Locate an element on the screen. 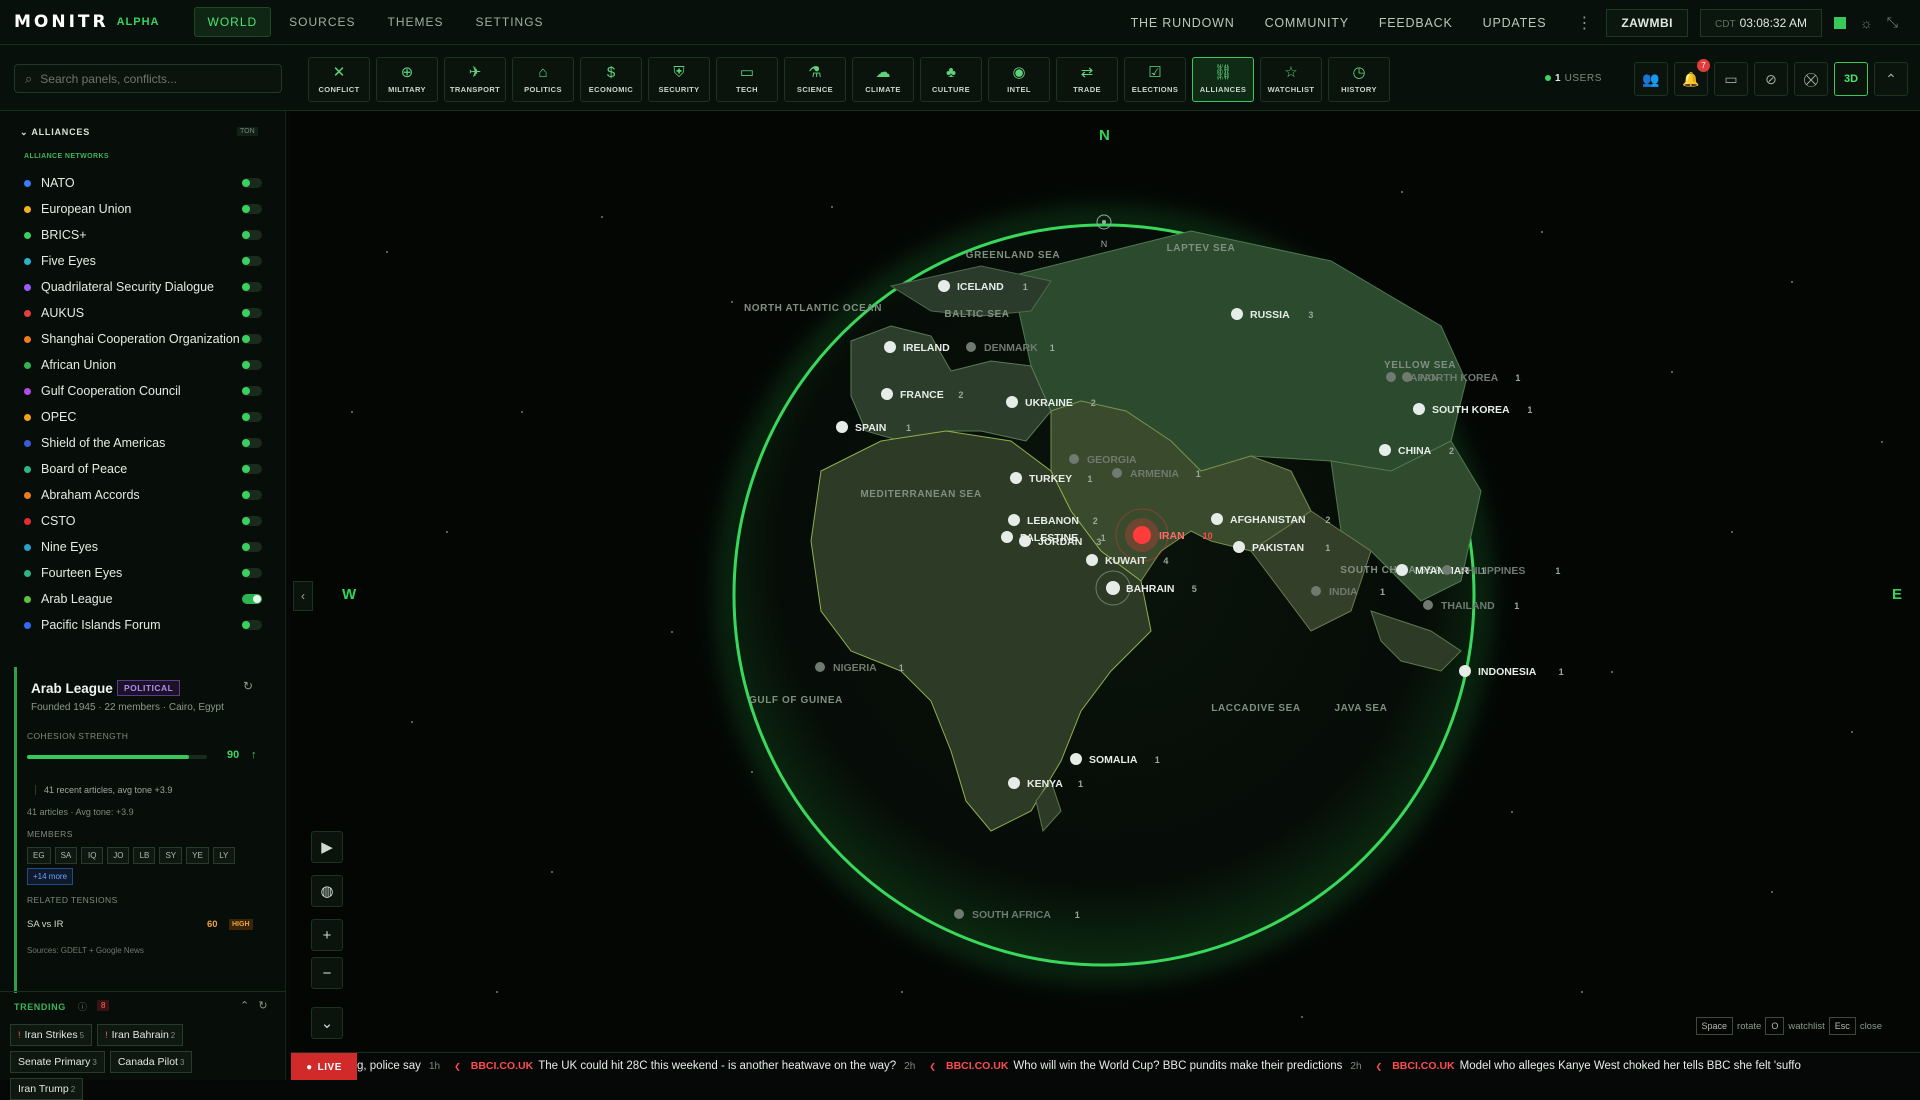 The width and height of the screenshot is (1920, 1100). video-off-icon: ⊘ is located at coordinates (1771, 79).